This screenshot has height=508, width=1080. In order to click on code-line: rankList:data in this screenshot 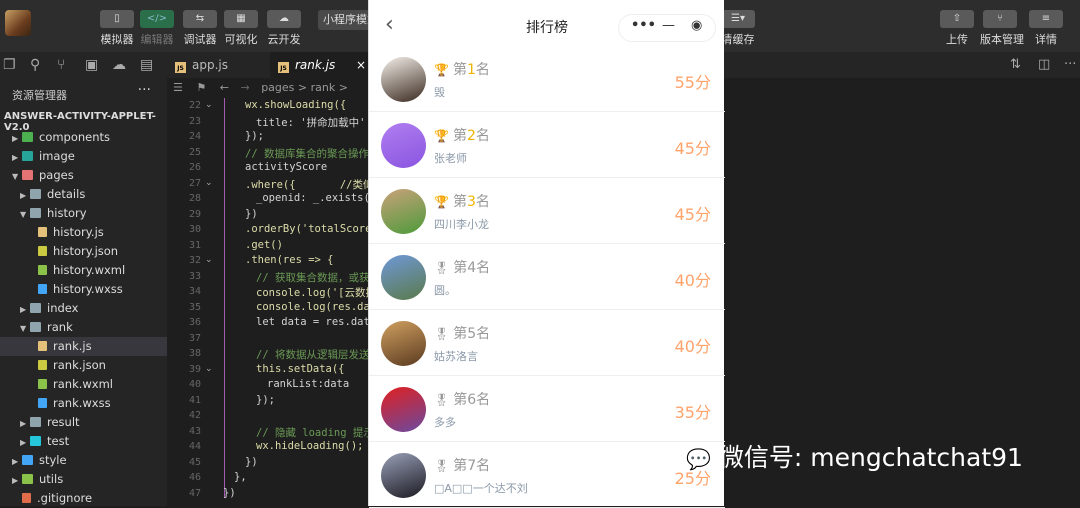, I will do `click(317, 384)`.